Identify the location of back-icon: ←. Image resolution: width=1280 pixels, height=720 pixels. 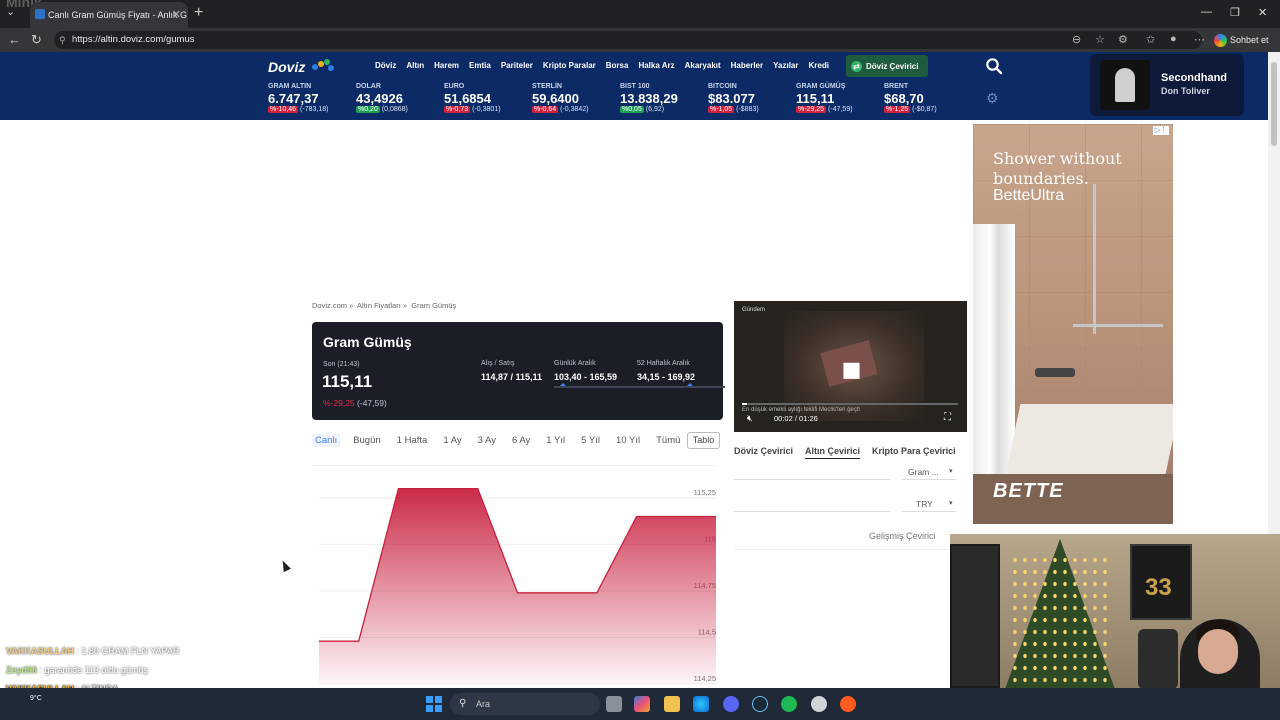
(14, 39).